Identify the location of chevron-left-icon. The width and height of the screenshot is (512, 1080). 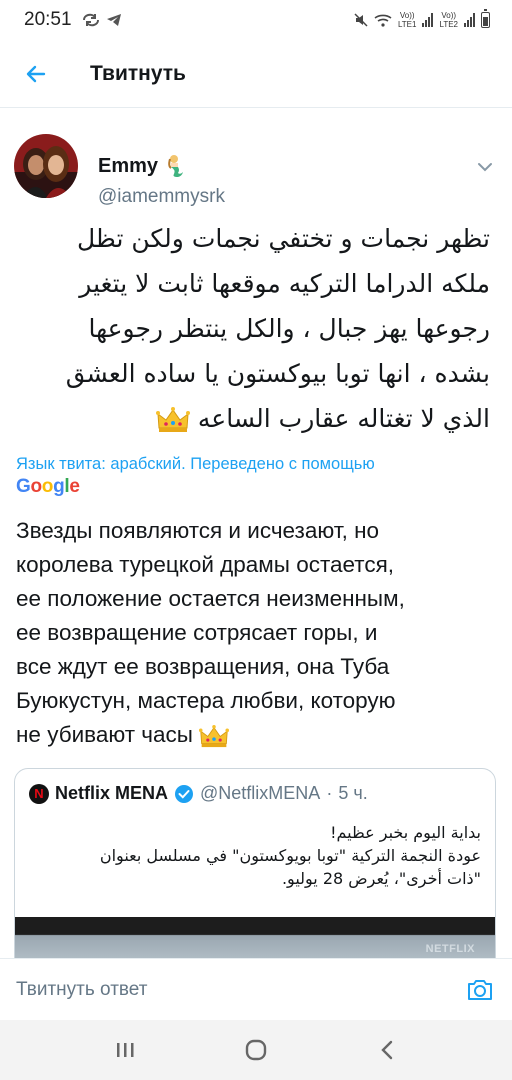
(386, 1050).